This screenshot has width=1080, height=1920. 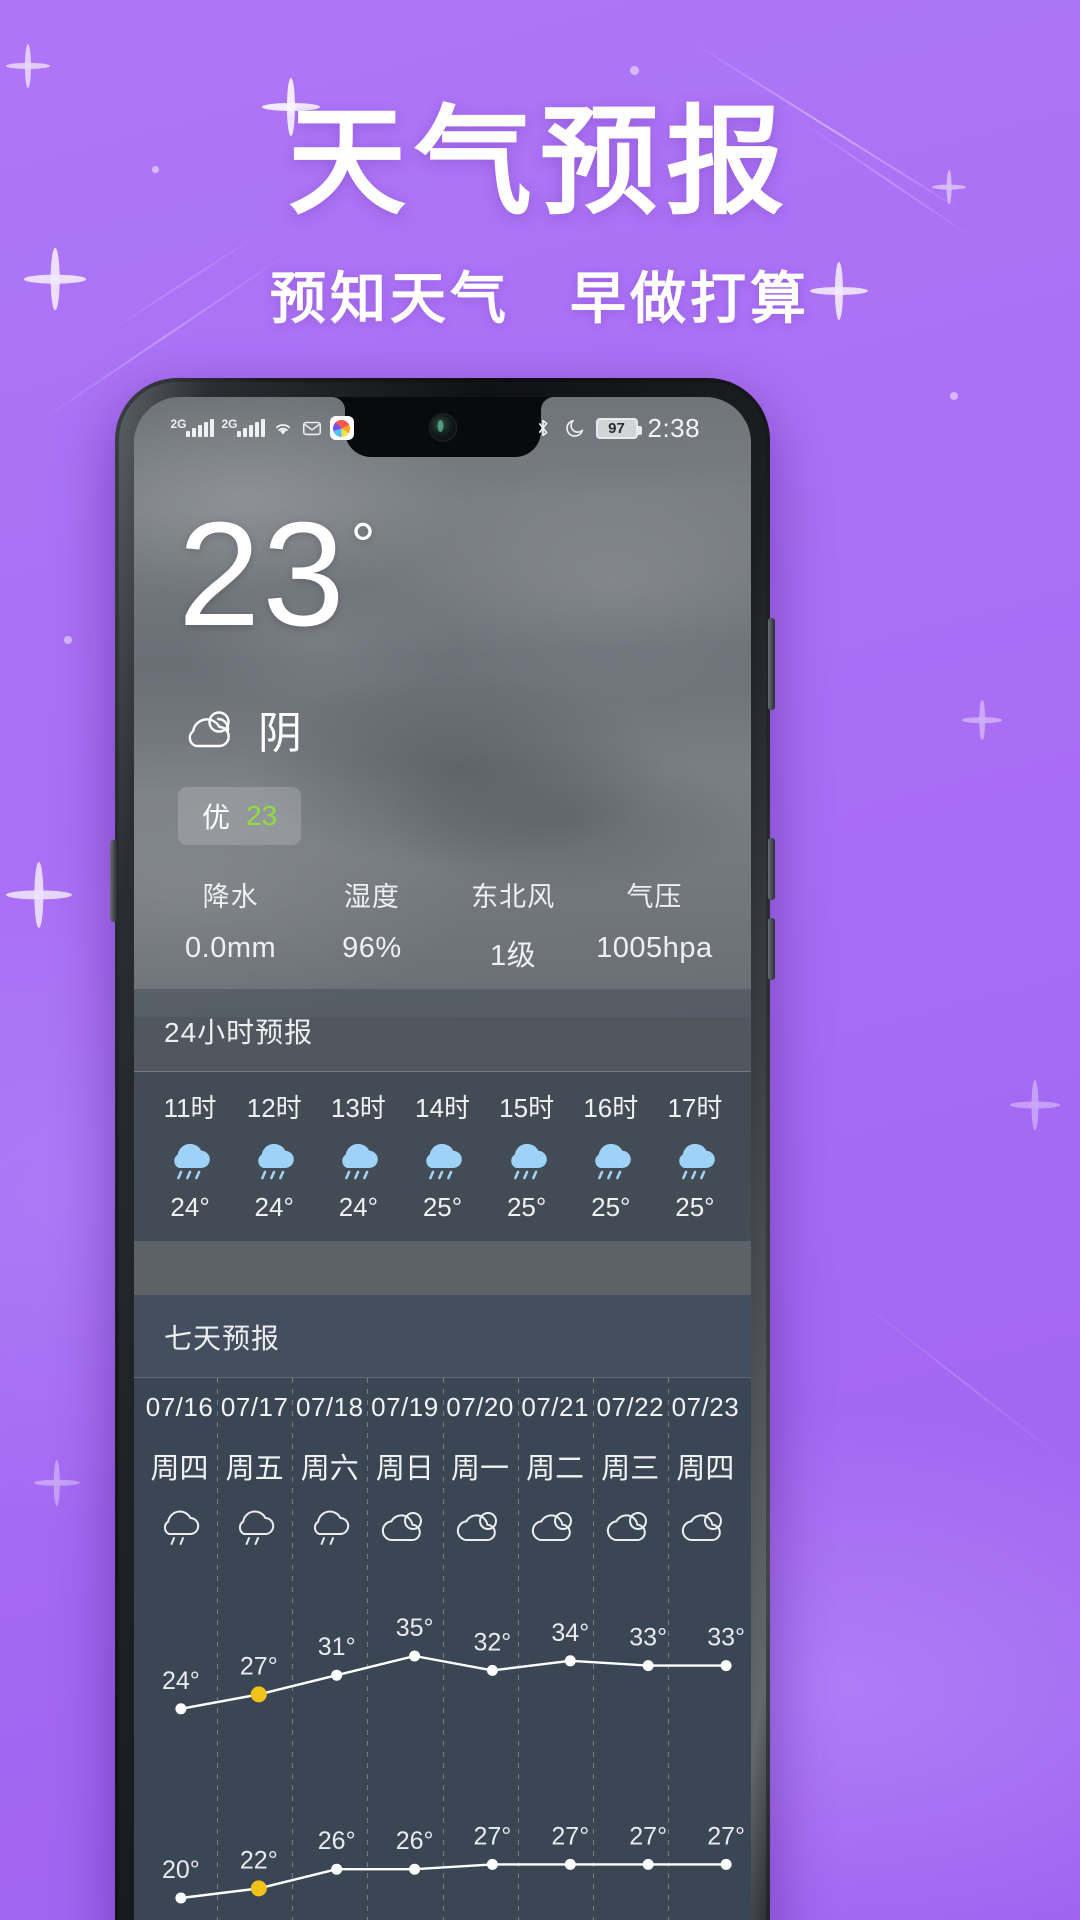 What do you see at coordinates (113, 881) in the screenshot?
I see `sim-tray` at bounding box center [113, 881].